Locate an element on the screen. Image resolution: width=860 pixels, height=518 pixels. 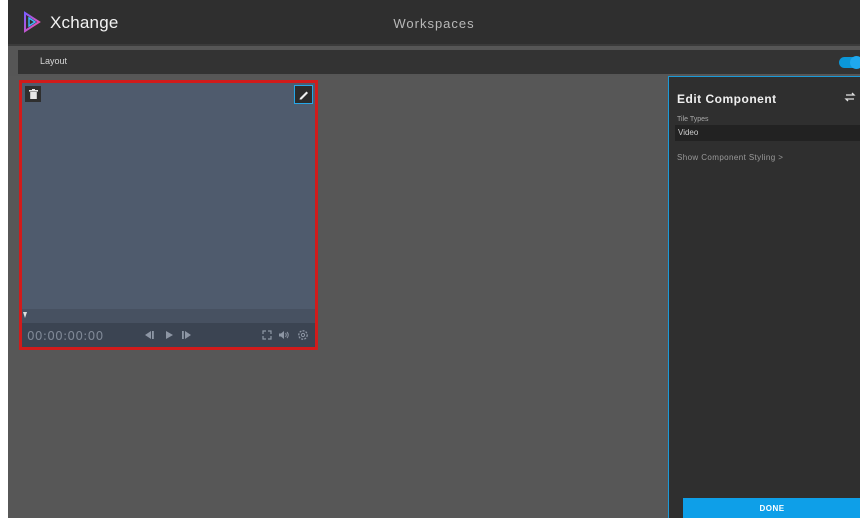
play-icon is located at coordinates (169, 335).